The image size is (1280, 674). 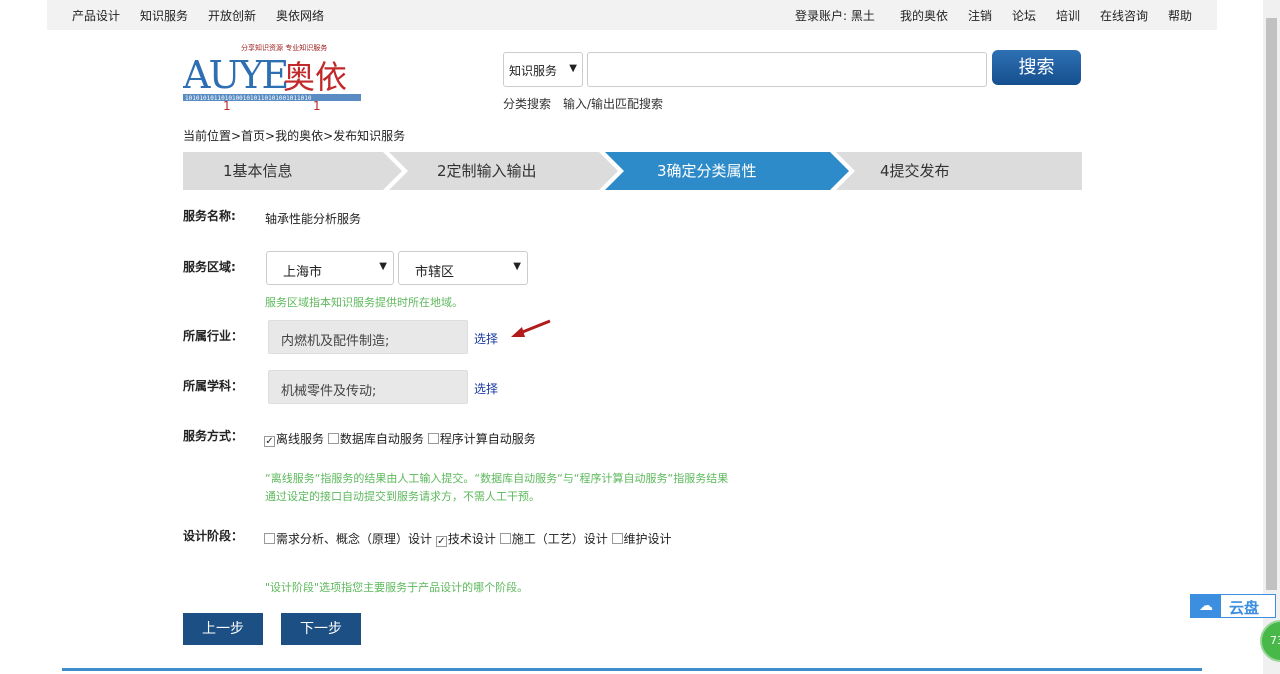 I want to click on step-submit: 4提交发布, so click(x=915, y=171).